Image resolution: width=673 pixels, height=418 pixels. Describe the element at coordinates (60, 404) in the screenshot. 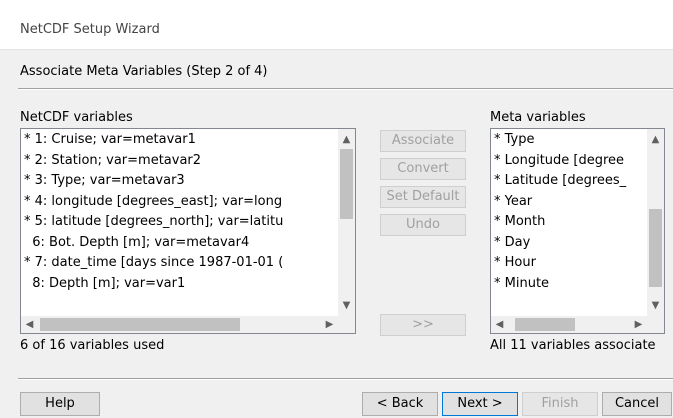

I see `help-button: Help` at that location.